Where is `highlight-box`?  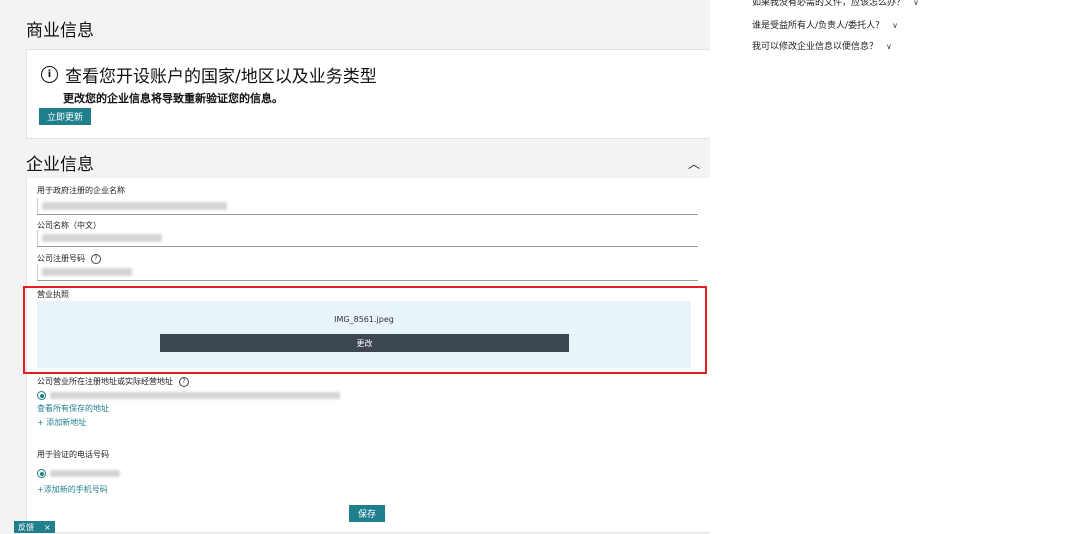
highlight-box is located at coordinates (365, 330).